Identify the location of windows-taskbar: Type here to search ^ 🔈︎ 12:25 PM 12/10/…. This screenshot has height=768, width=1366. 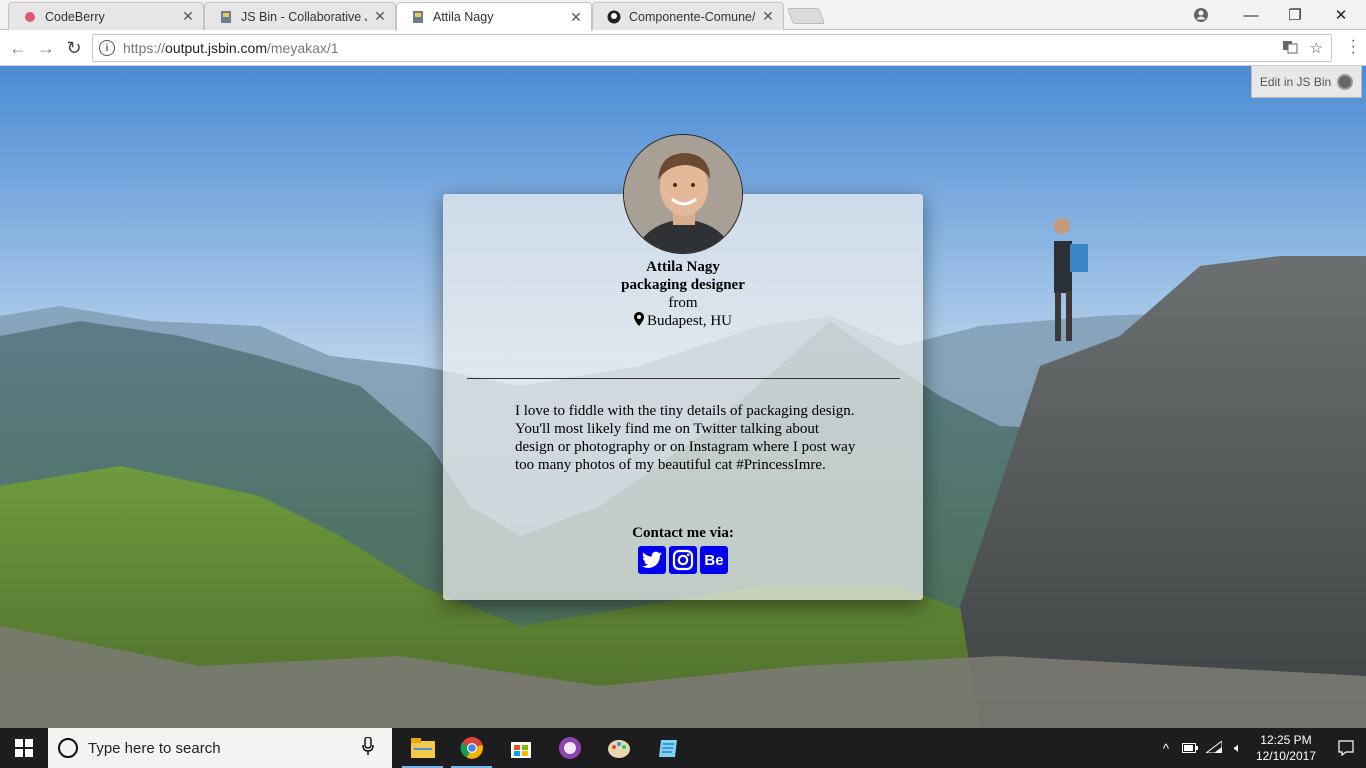
(683, 748).